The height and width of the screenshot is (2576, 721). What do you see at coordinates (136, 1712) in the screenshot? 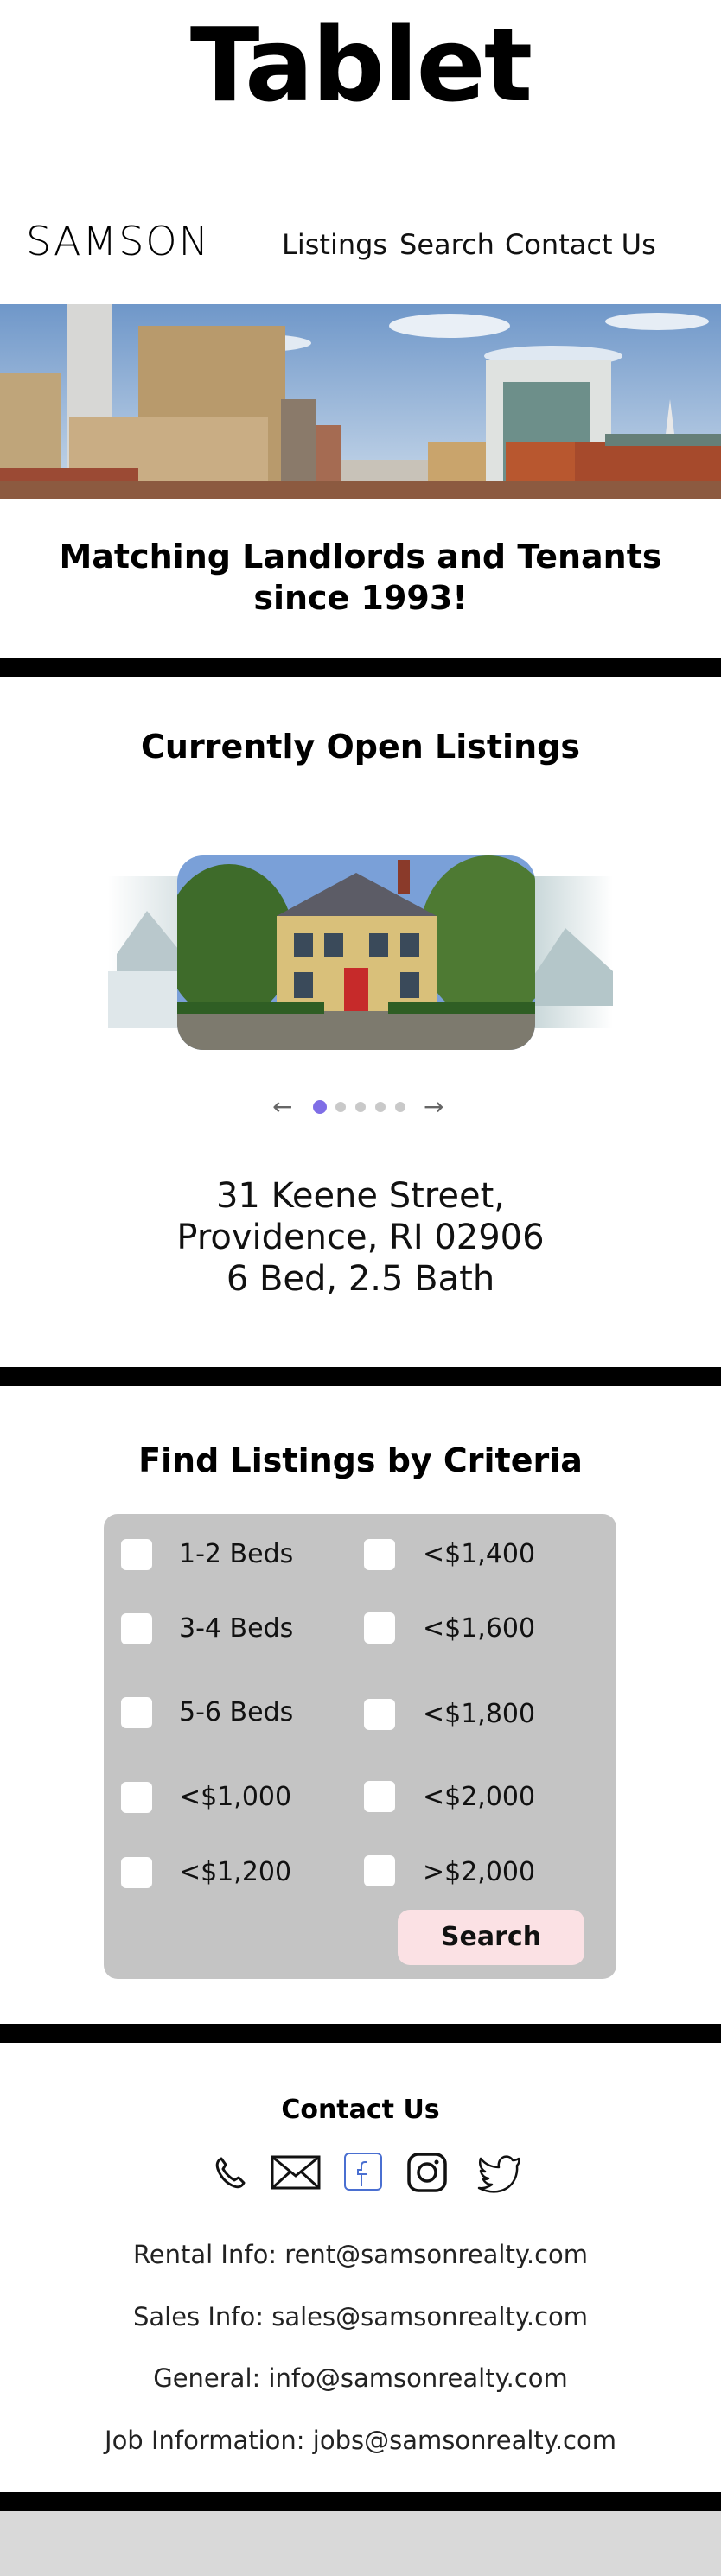
I see `checkbox-5-6-beds` at bounding box center [136, 1712].